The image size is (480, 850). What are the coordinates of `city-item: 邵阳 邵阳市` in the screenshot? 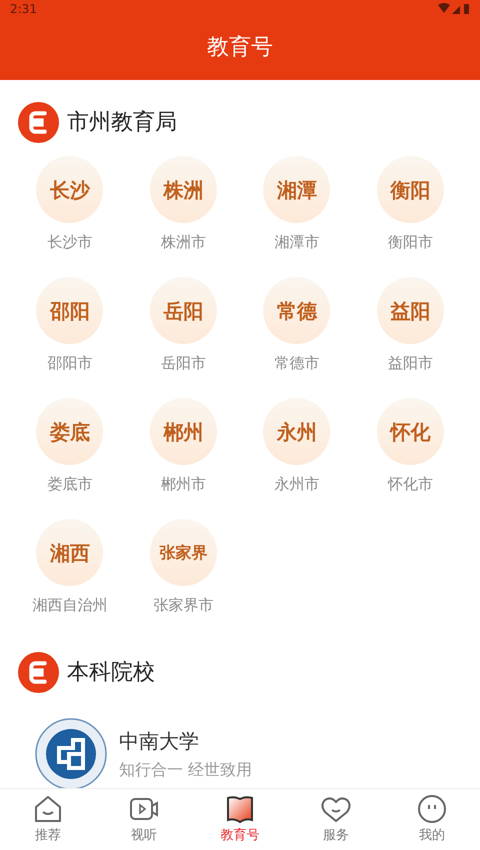 It's located at (69, 337).